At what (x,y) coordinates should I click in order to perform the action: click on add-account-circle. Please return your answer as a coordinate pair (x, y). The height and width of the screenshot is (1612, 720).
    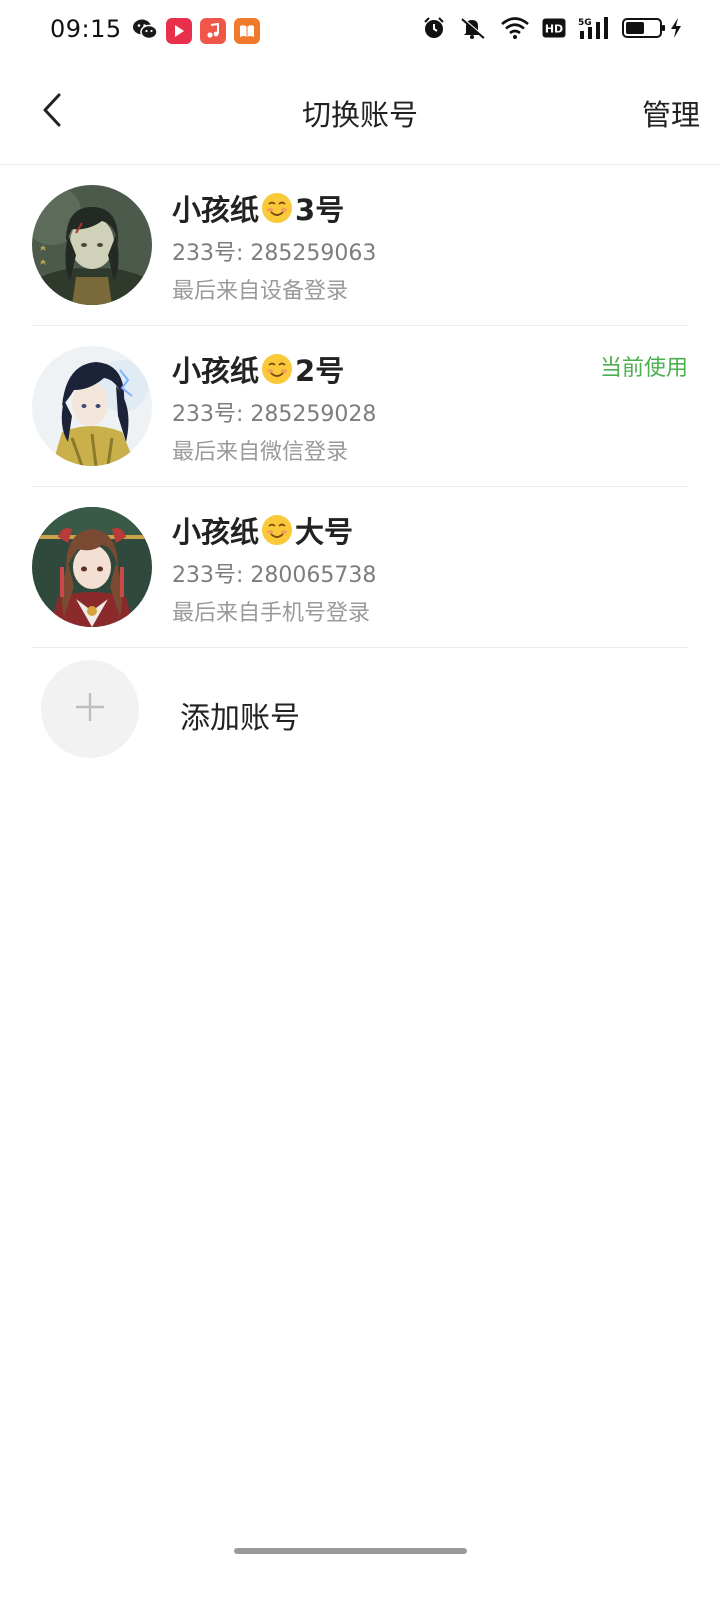
    Looking at the image, I should click on (90, 709).